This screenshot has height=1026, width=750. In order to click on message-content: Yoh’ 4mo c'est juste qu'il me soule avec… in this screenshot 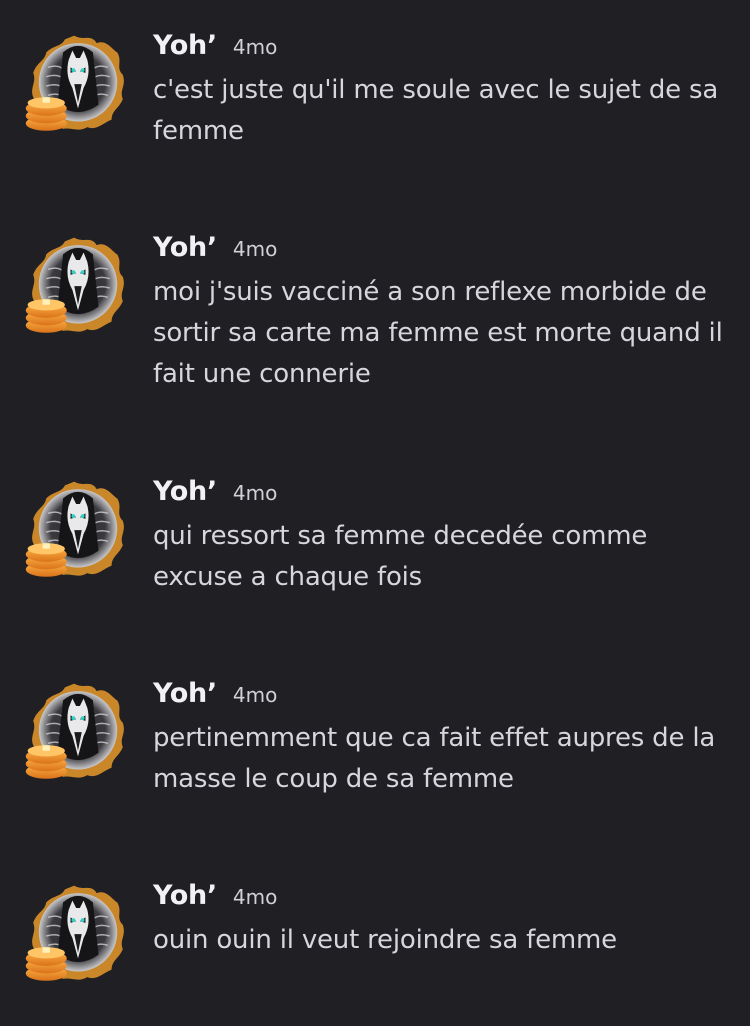, I will do `click(443, 91)`.